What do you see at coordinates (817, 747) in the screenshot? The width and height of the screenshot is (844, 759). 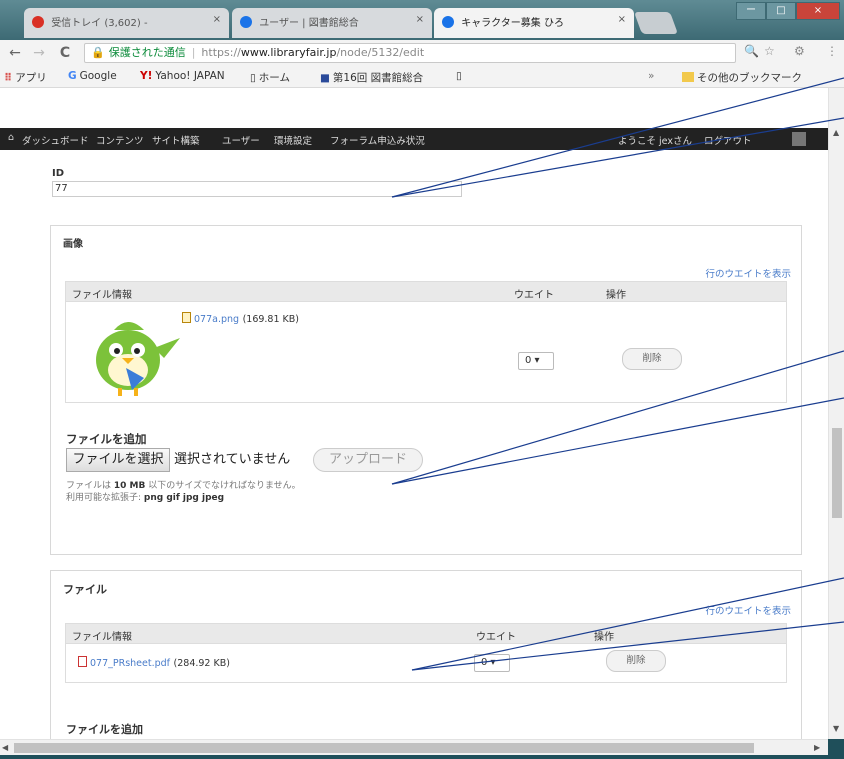 I see `scroll-right-arrow-icon: ▶` at bounding box center [817, 747].